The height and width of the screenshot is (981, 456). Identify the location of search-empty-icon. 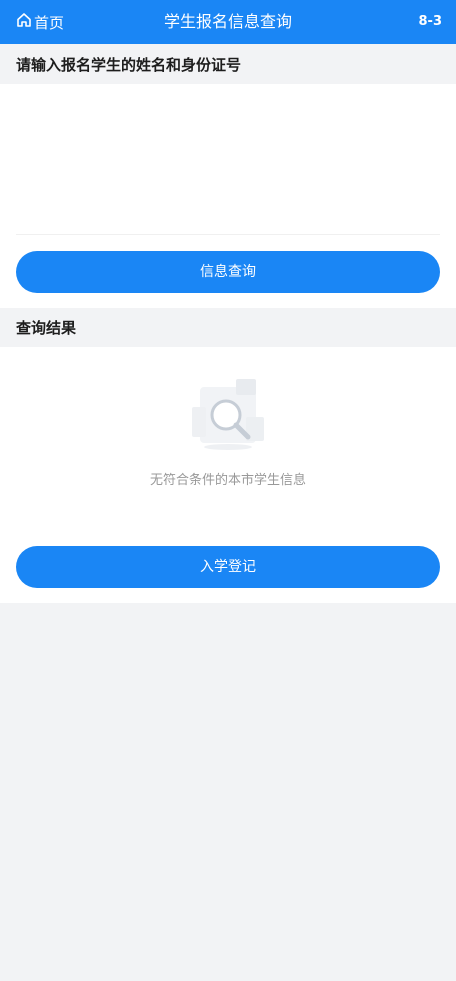
(228, 415).